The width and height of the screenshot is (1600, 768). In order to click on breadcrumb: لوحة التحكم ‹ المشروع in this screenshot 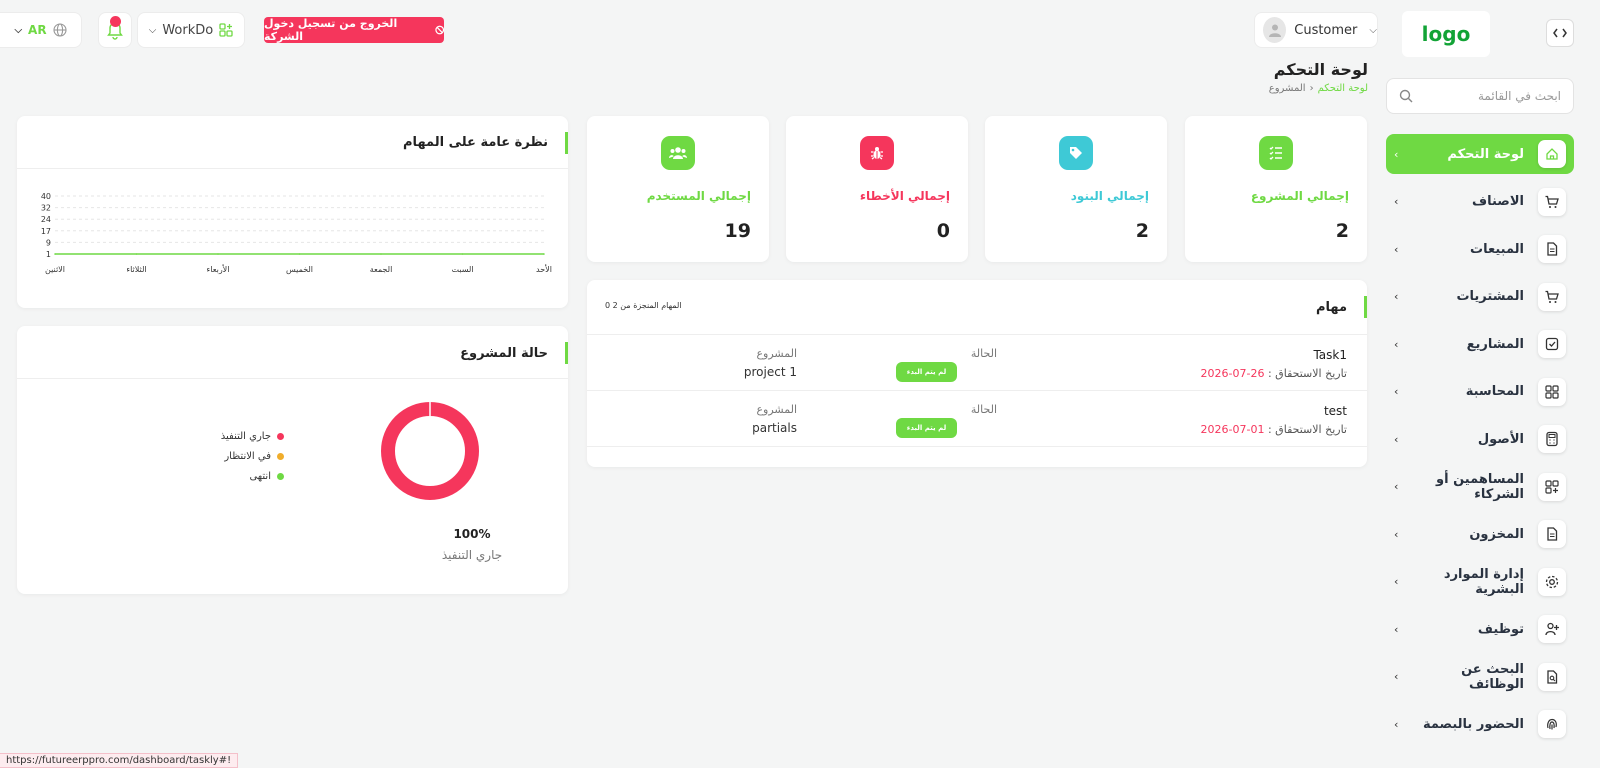, I will do `click(1318, 88)`.